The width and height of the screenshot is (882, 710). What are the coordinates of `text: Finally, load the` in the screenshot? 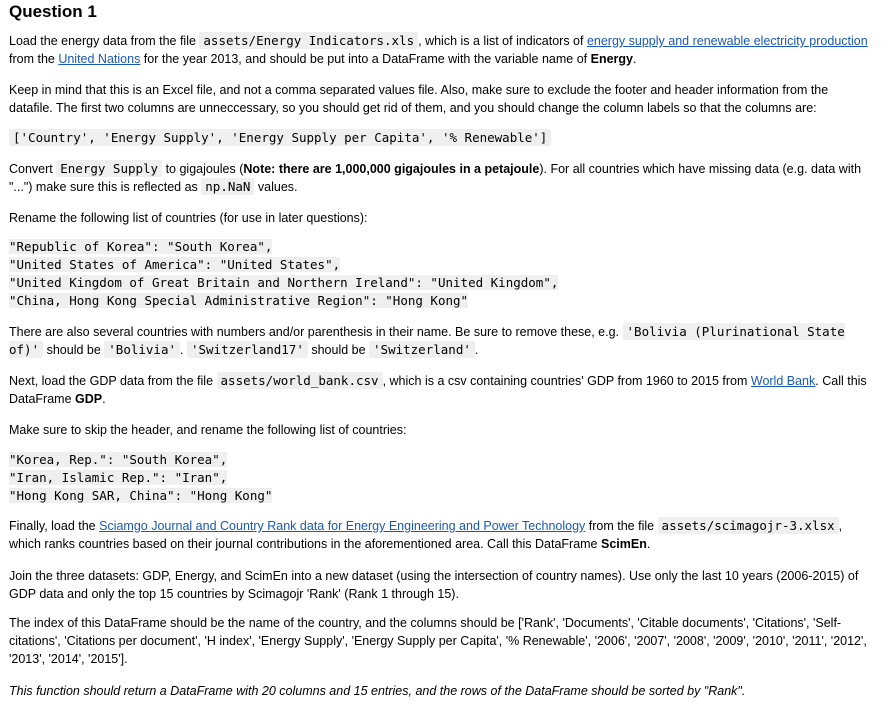 It's located at (54, 526).